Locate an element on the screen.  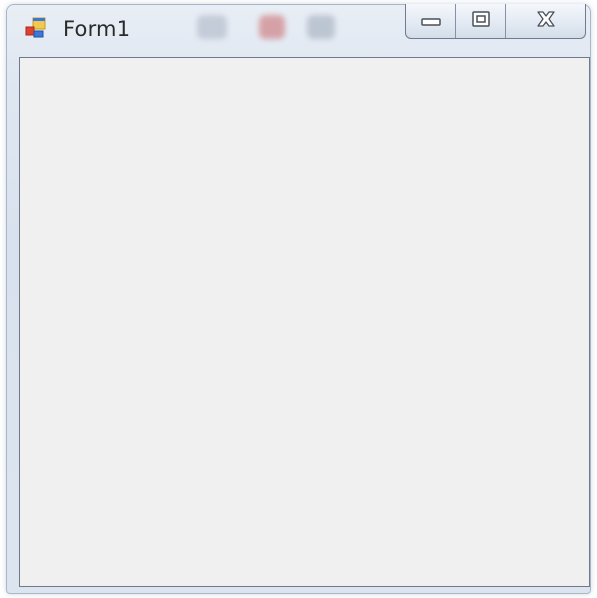
close-button is located at coordinates (545, 21).